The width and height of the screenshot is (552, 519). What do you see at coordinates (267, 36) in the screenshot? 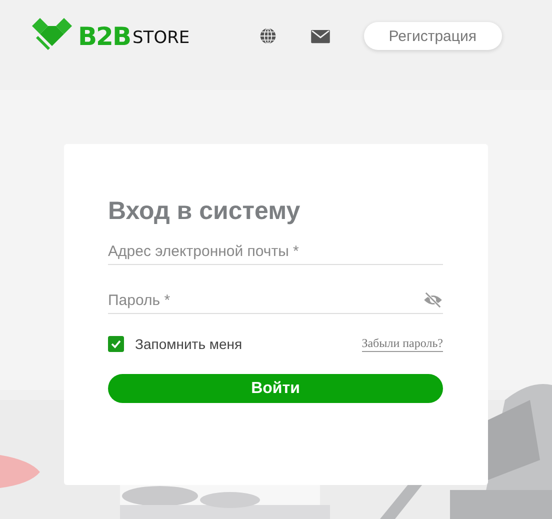
I see `globe-icon` at bounding box center [267, 36].